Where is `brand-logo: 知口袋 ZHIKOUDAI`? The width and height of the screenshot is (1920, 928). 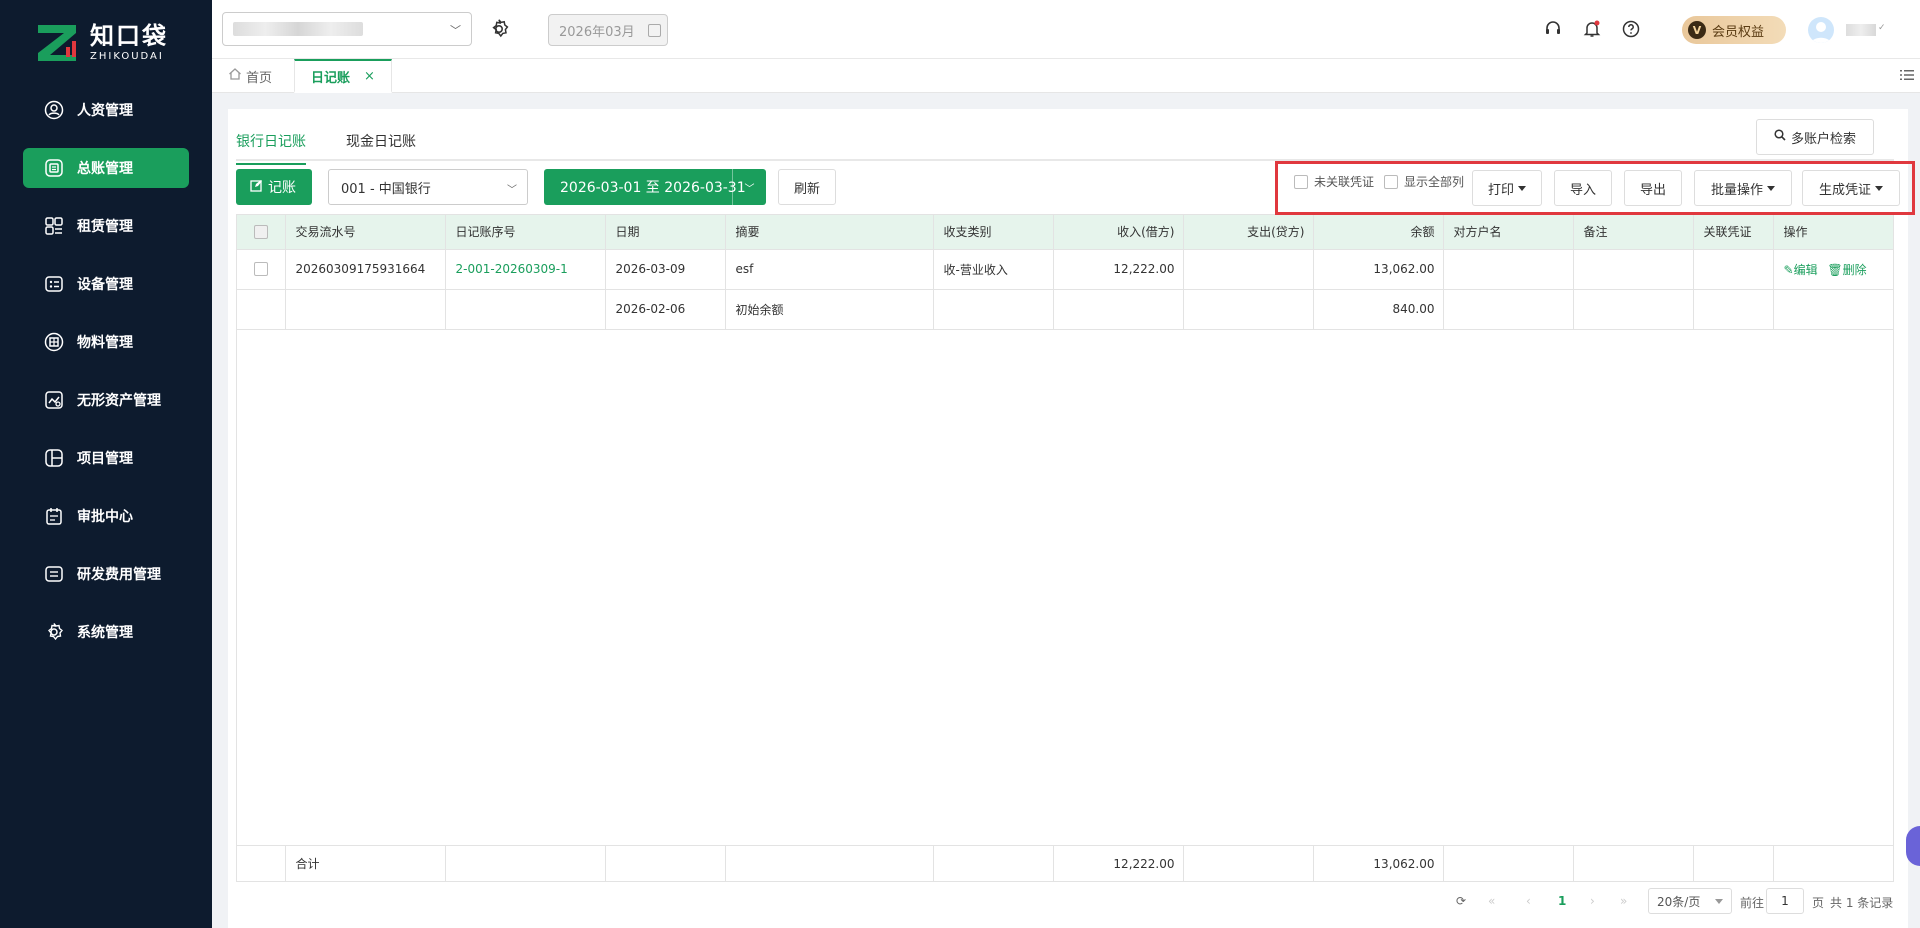
brand-logo: 知口袋 ZHIKOUDAI is located at coordinates (102, 42).